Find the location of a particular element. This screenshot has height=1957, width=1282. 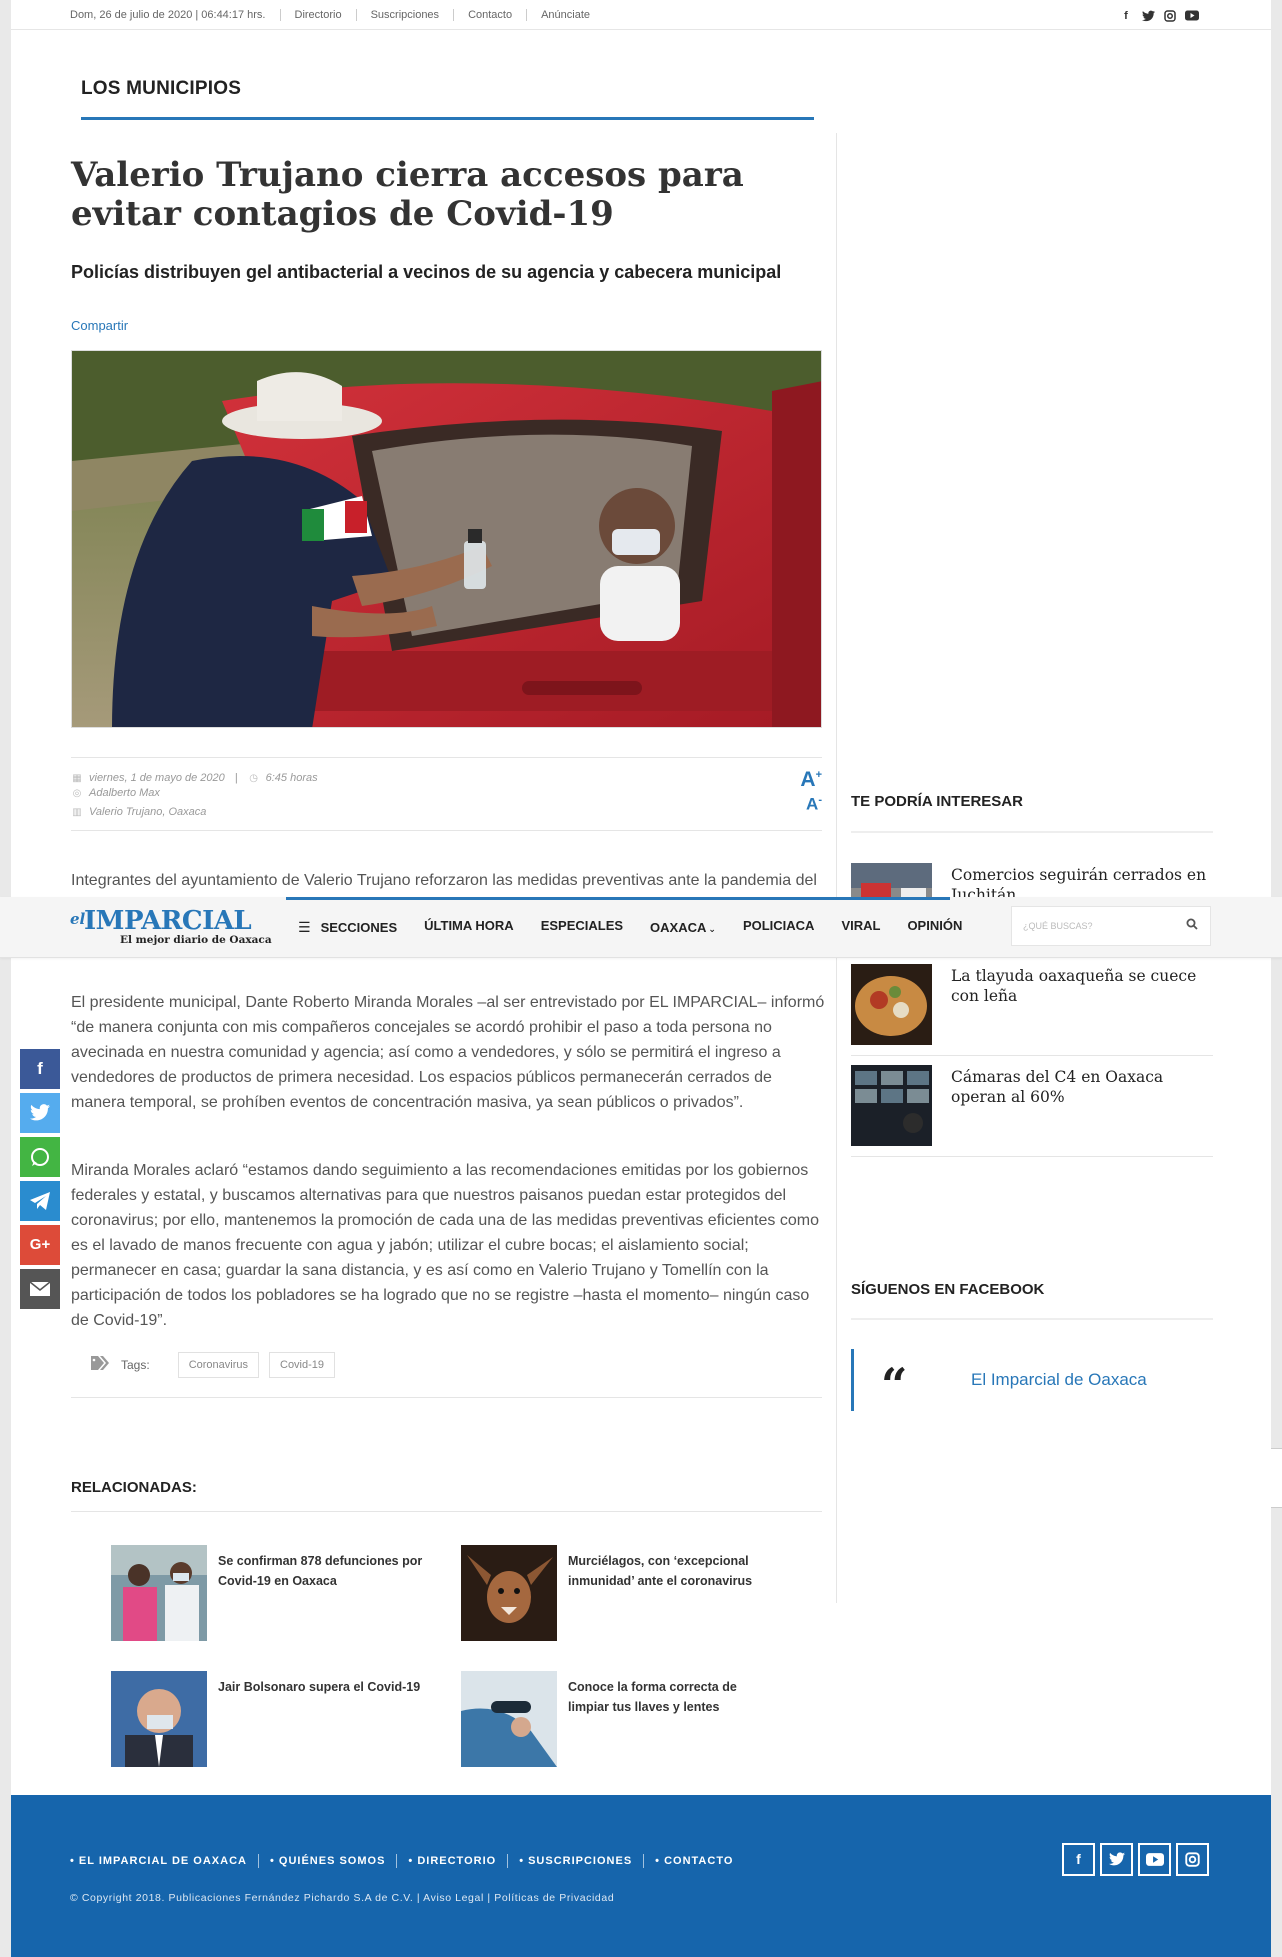

article-date: viernes, 1 de mayo de 2020 is located at coordinates (157, 778).